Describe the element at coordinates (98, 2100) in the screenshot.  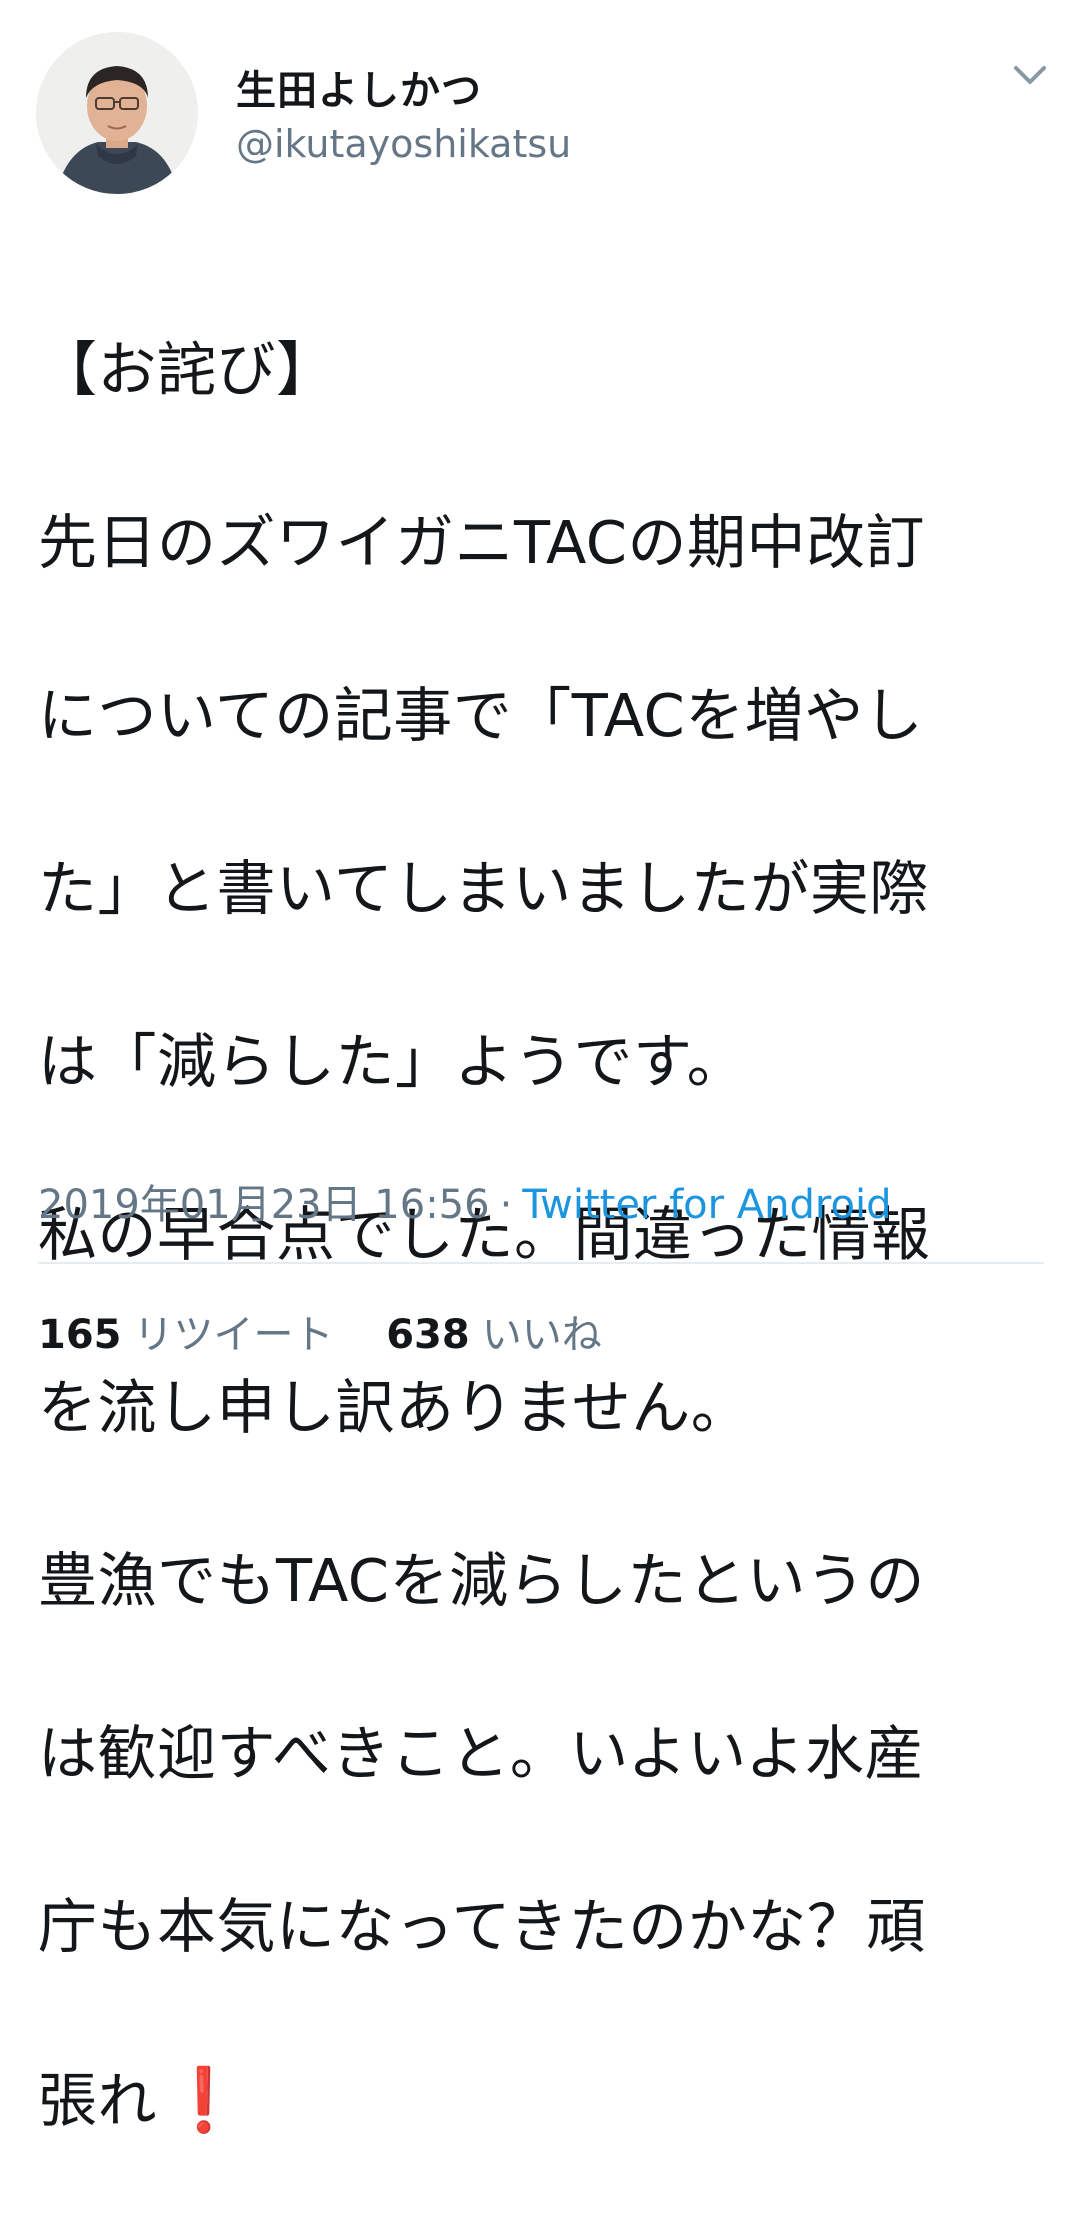
I see `tweet-line: 張れ` at that location.